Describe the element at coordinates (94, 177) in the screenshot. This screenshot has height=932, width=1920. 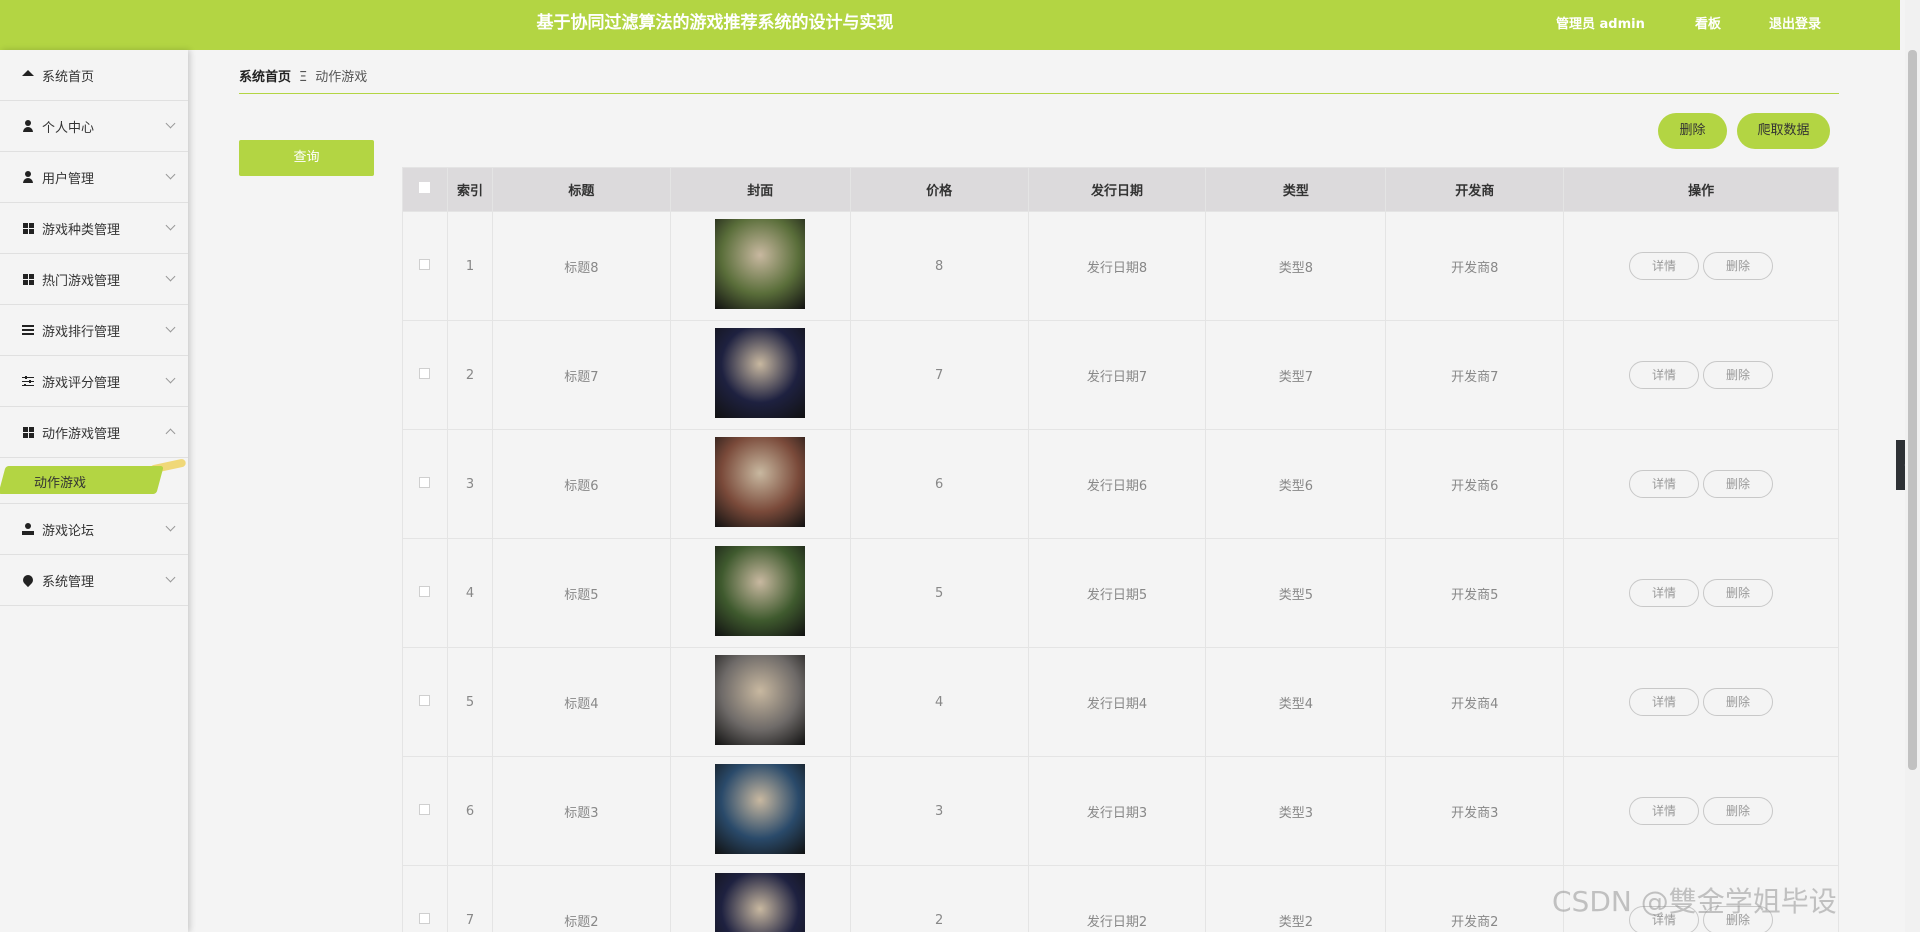
I see `sidebar-item-user-management: 用户管理` at that location.